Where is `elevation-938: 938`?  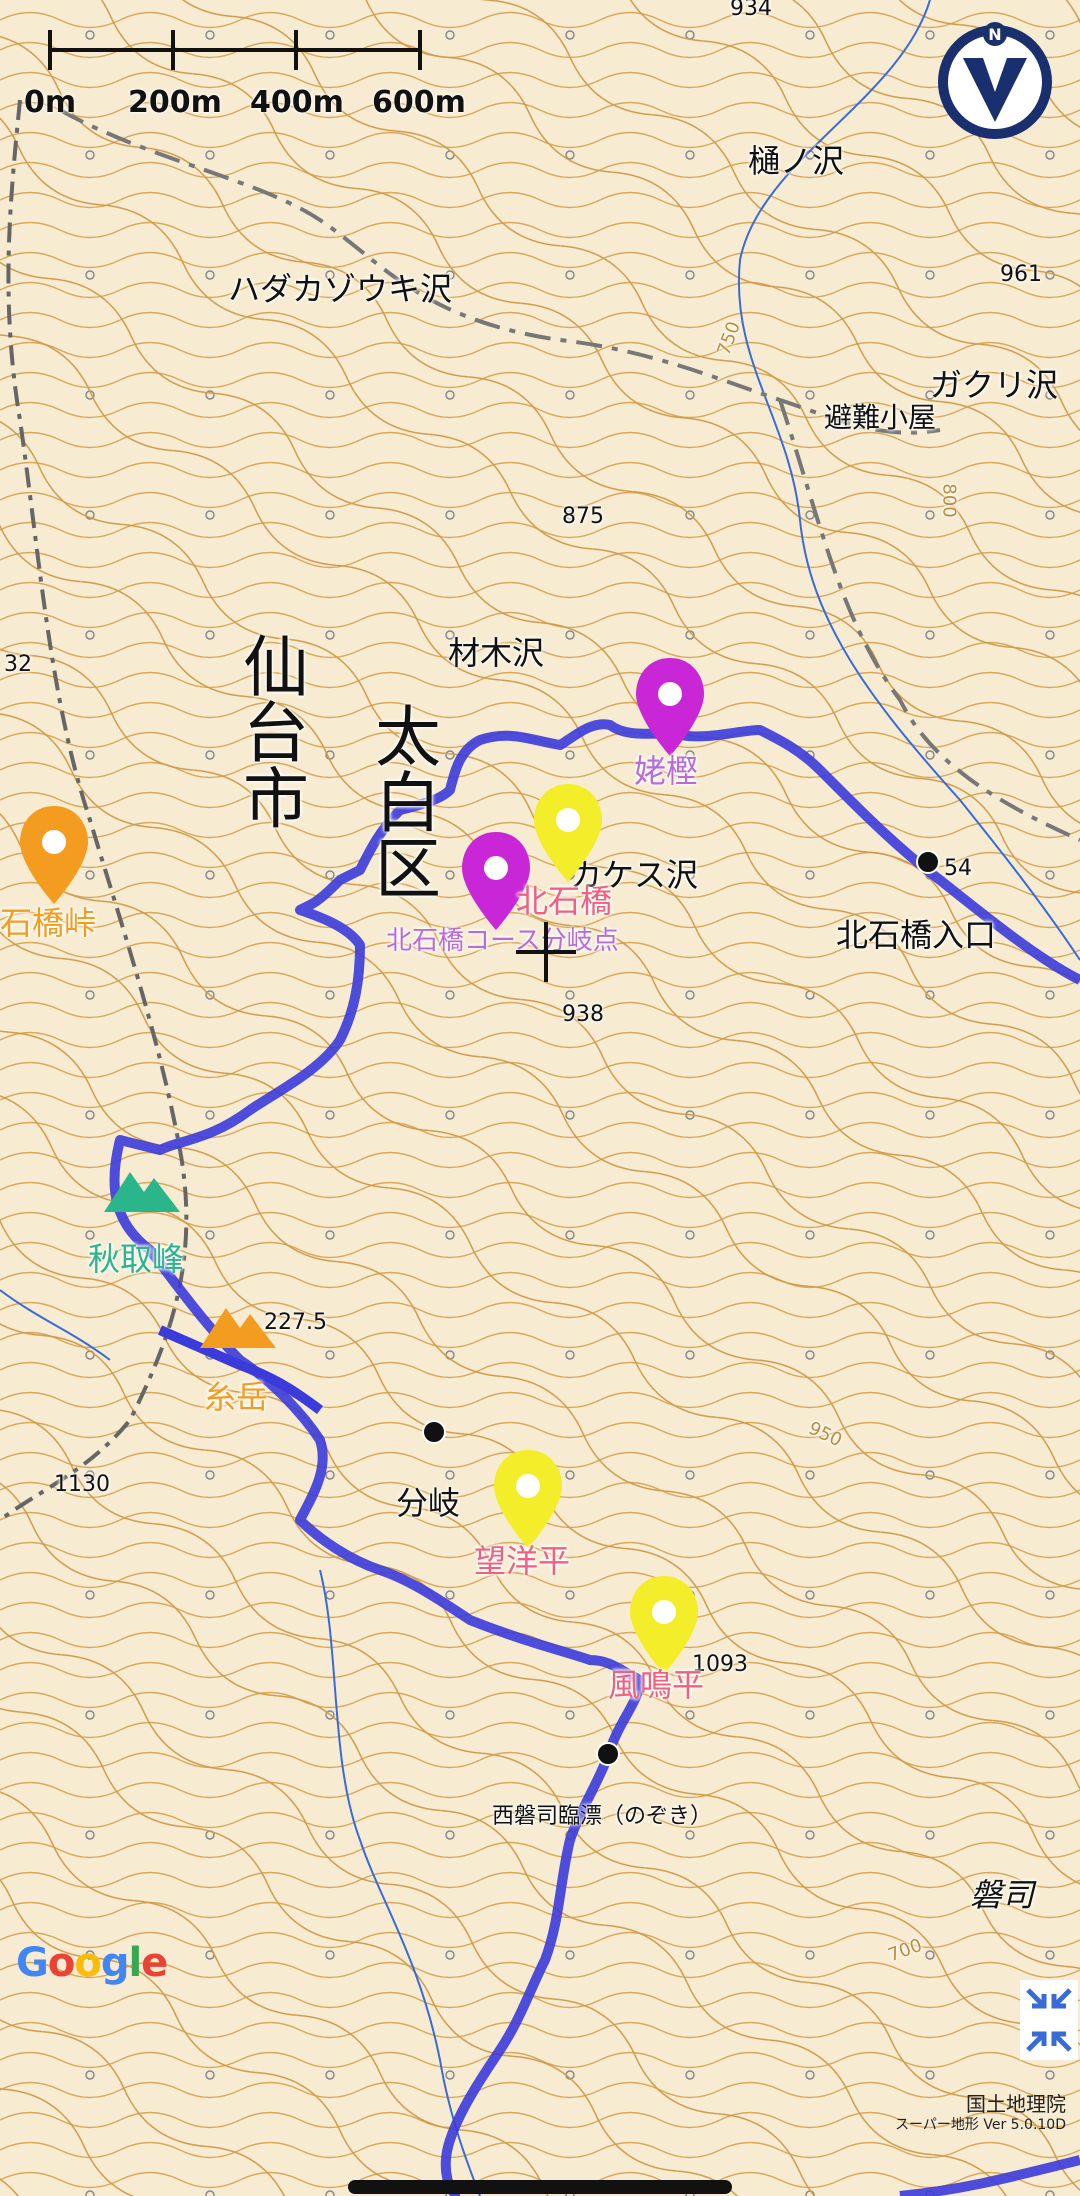 elevation-938: 938 is located at coordinates (583, 1014).